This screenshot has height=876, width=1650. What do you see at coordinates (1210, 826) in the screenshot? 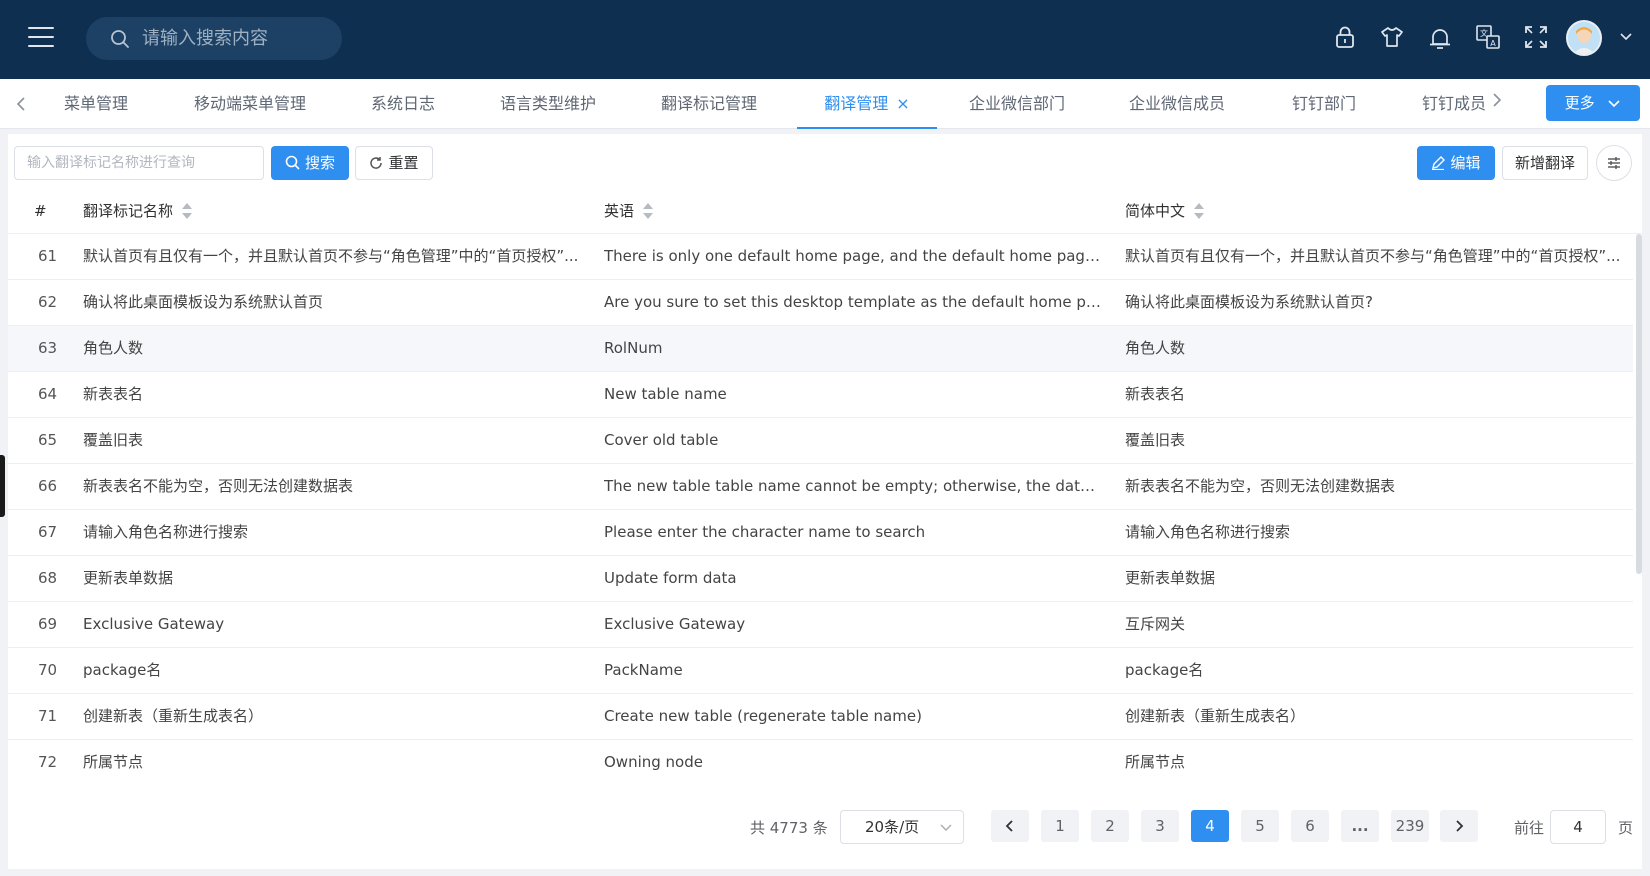
I see `page-button: 4` at bounding box center [1210, 826].